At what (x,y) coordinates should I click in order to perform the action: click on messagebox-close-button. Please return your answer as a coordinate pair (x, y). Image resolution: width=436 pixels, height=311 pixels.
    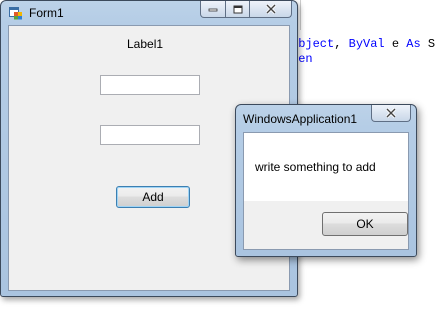
    Looking at the image, I should click on (391, 113).